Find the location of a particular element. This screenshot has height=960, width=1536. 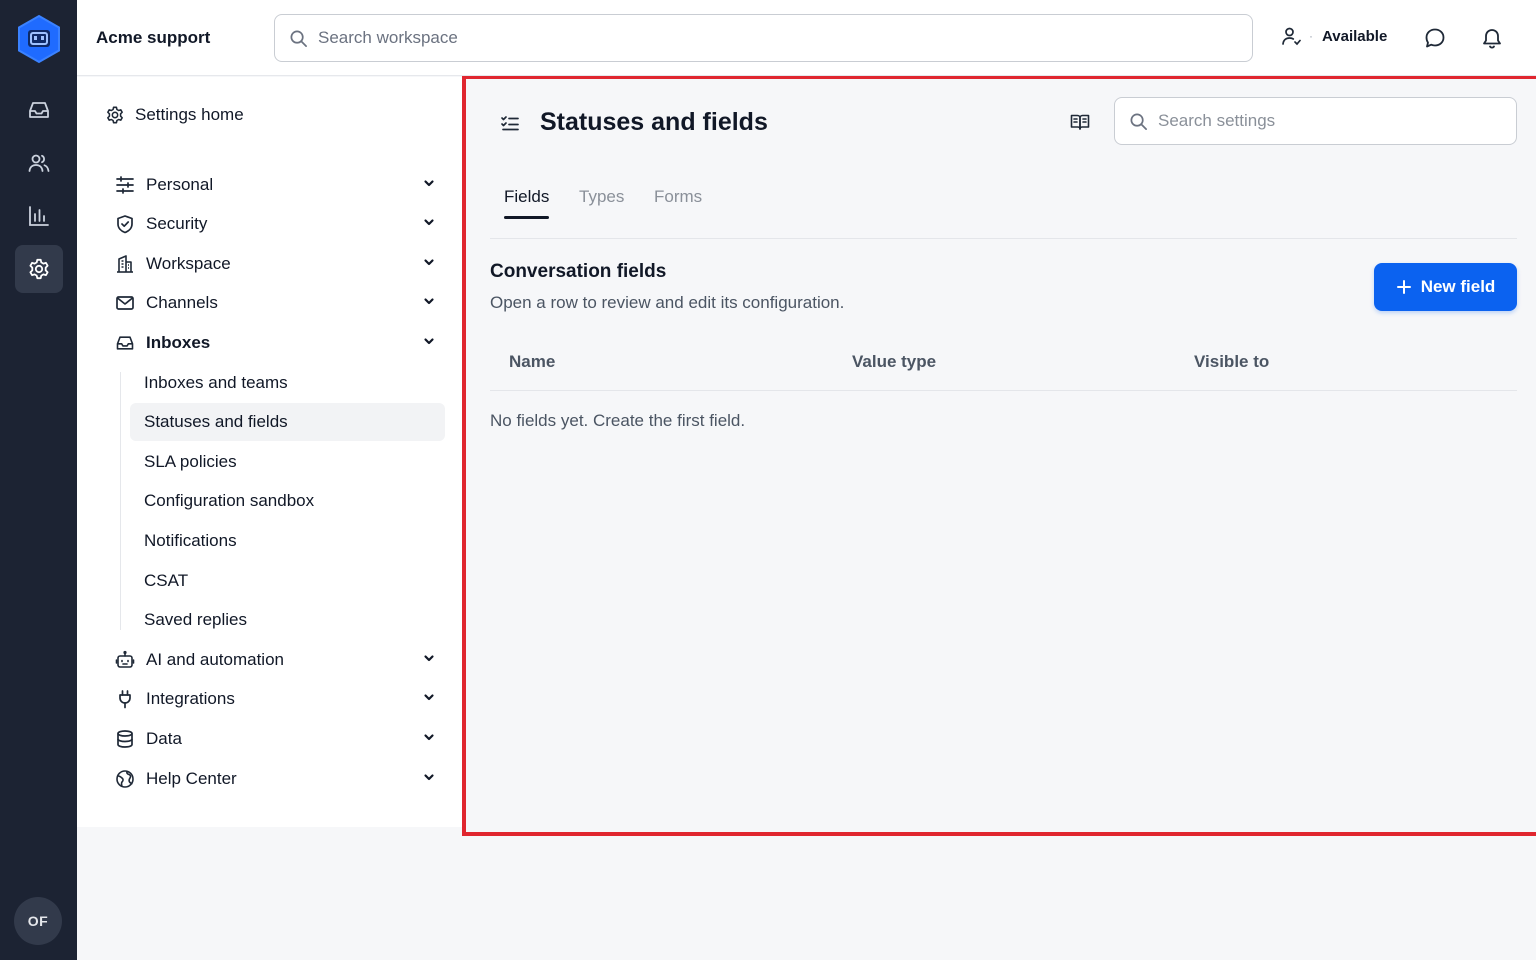

column-header-name: Name is located at coordinates (532, 362).